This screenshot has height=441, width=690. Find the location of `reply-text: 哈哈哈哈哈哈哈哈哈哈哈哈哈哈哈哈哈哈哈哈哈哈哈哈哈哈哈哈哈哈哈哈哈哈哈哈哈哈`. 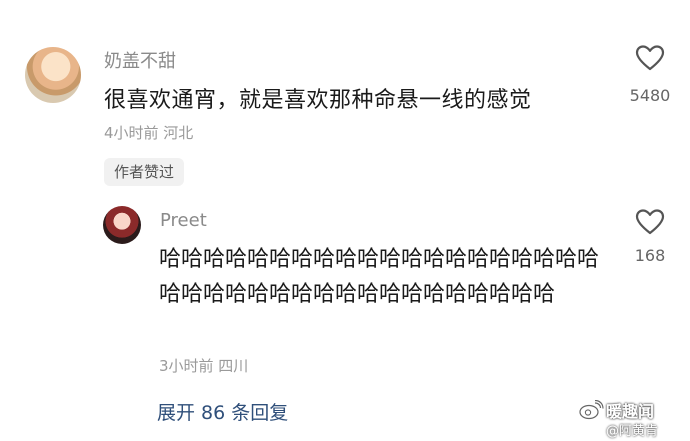

reply-text: 哈哈哈哈哈哈哈哈哈哈哈哈哈哈哈哈哈哈哈哈哈哈哈哈哈哈哈哈哈哈哈哈哈哈哈哈哈哈 is located at coordinates (379, 277).